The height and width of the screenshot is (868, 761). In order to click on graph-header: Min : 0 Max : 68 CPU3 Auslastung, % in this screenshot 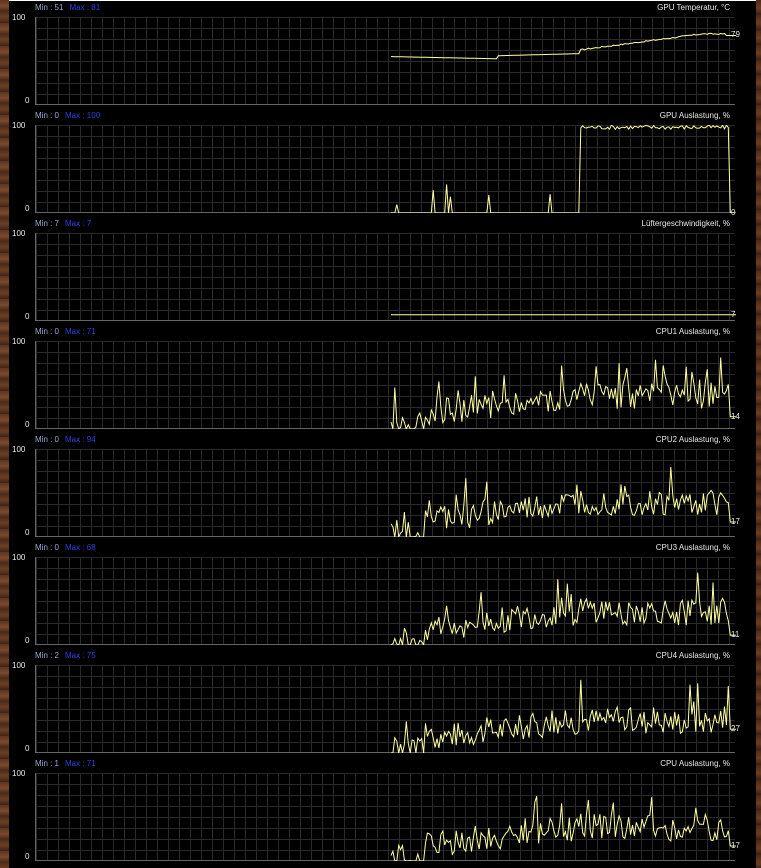, I will do `click(382, 547)`.